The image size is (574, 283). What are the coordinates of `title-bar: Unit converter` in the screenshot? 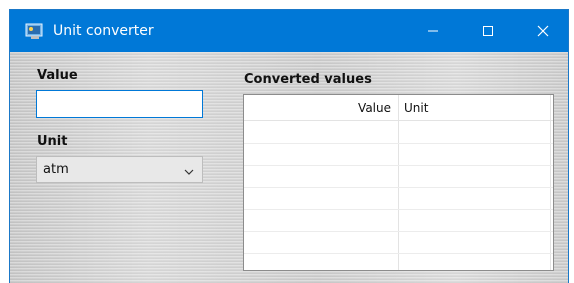 It's located at (289, 31).